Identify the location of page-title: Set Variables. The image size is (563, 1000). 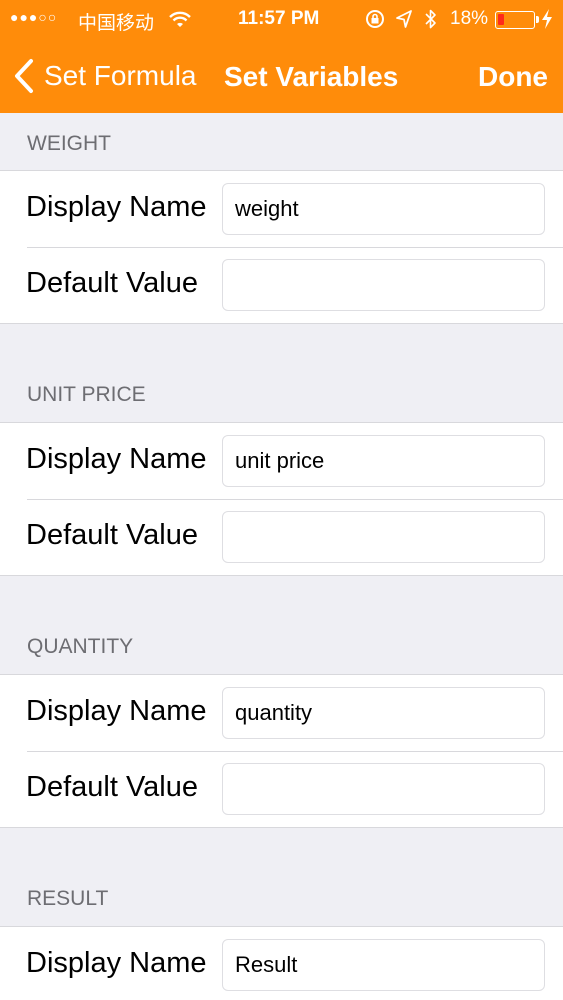
(311, 76).